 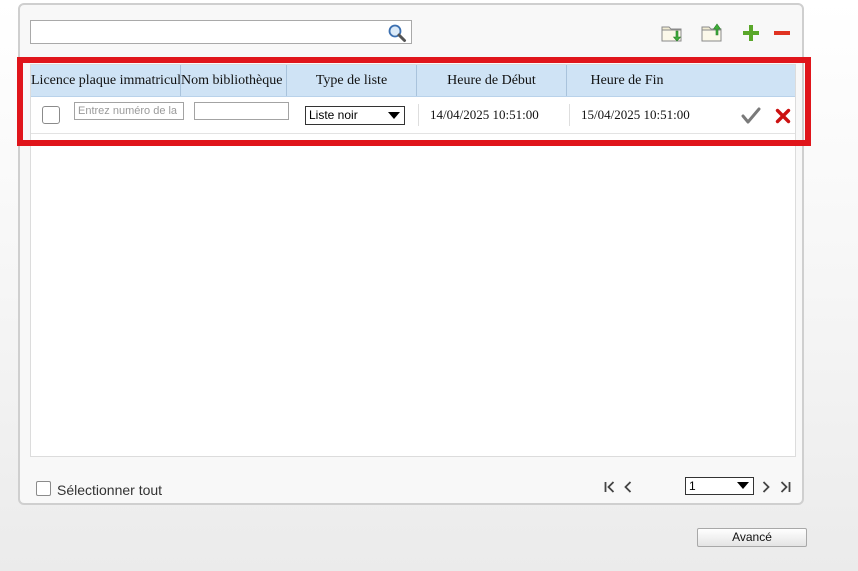 What do you see at coordinates (635, 115) in the screenshot?
I see `end-time-value: 15/04/2025 10:51:00` at bounding box center [635, 115].